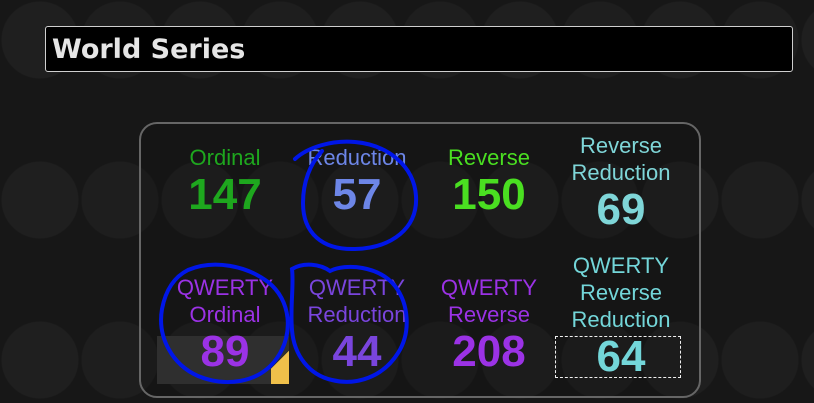 The height and width of the screenshot is (403, 814). Describe the element at coordinates (489, 157) in the screenshot. I see `reverse-label: Reverse` at that location.